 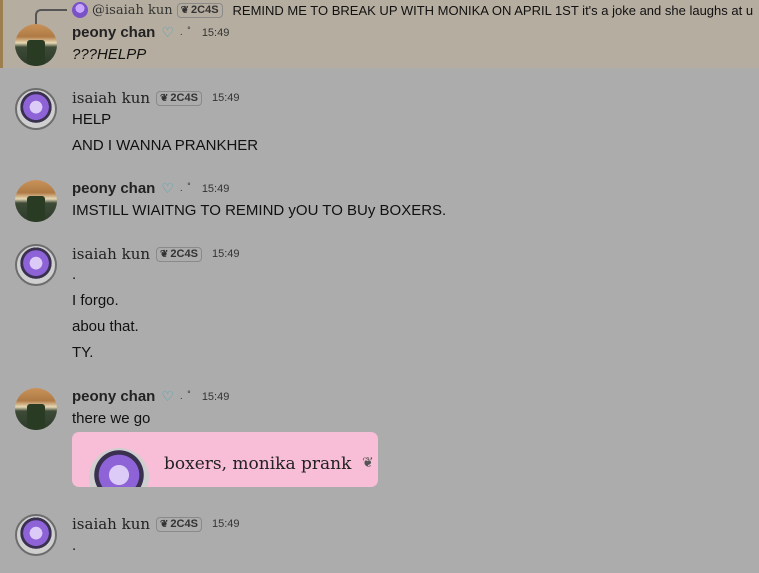 What do you see at coordinates (111, 418) in the screenshot?
I see `message-text: there we go` at bounding box center [111, 418].